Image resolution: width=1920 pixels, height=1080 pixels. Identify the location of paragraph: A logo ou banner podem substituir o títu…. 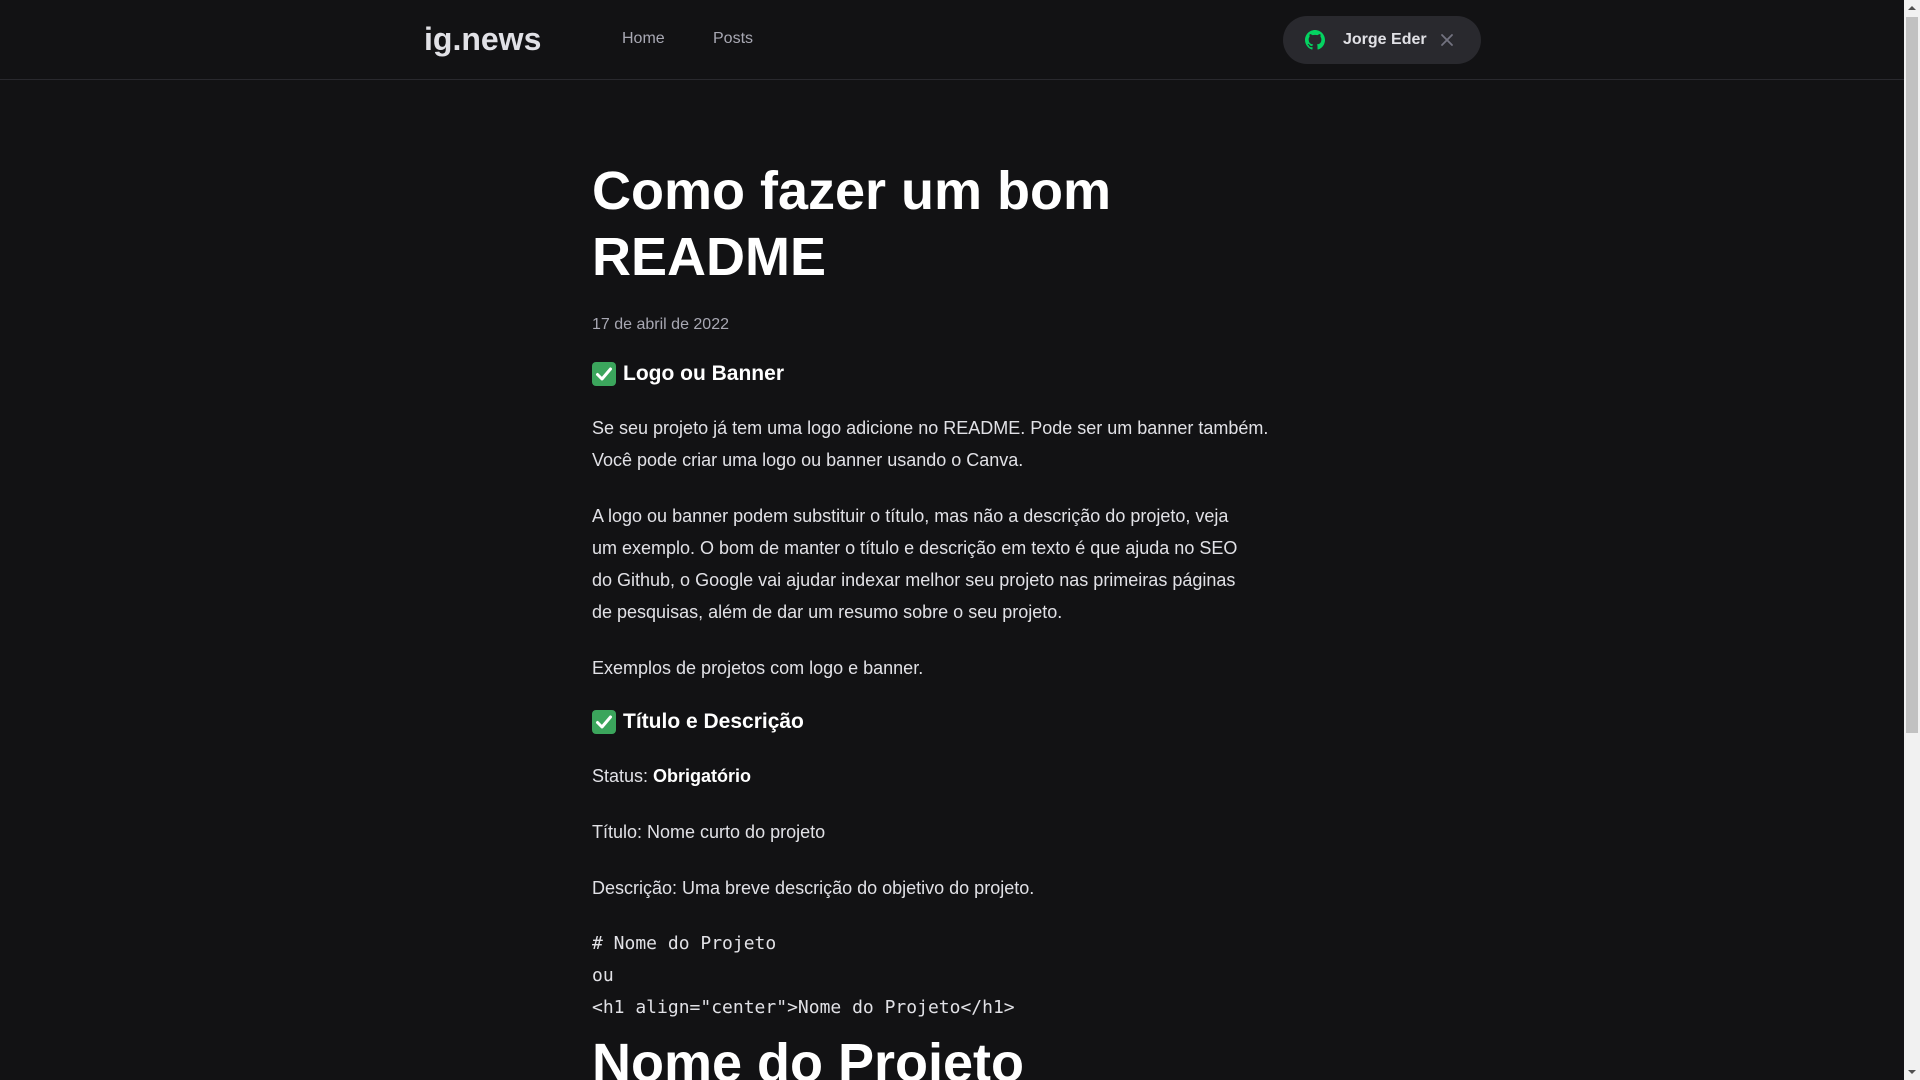
(915, 564).